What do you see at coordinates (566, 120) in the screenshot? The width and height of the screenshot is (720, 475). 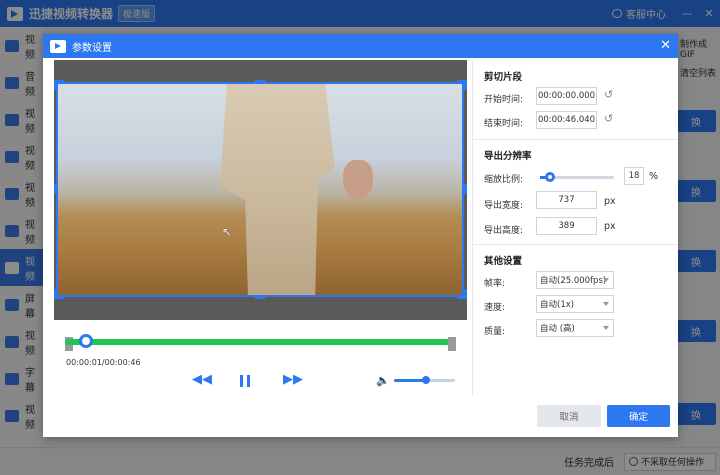 I see `end-time-input: 00:00:46.040` at bounding box center [566, 120].